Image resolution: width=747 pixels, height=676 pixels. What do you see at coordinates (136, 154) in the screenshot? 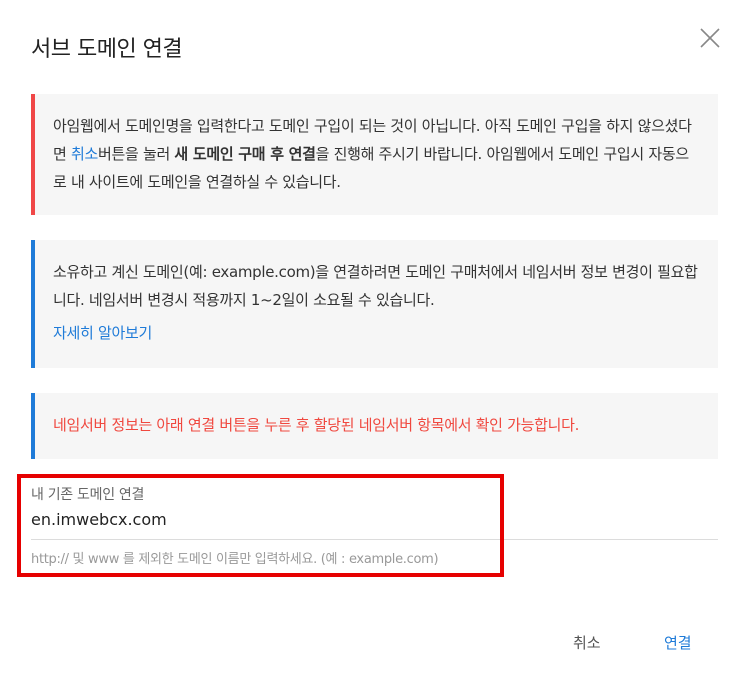
I see `notice-text: 버튼을 눌러` at bounding box center [136, 154].